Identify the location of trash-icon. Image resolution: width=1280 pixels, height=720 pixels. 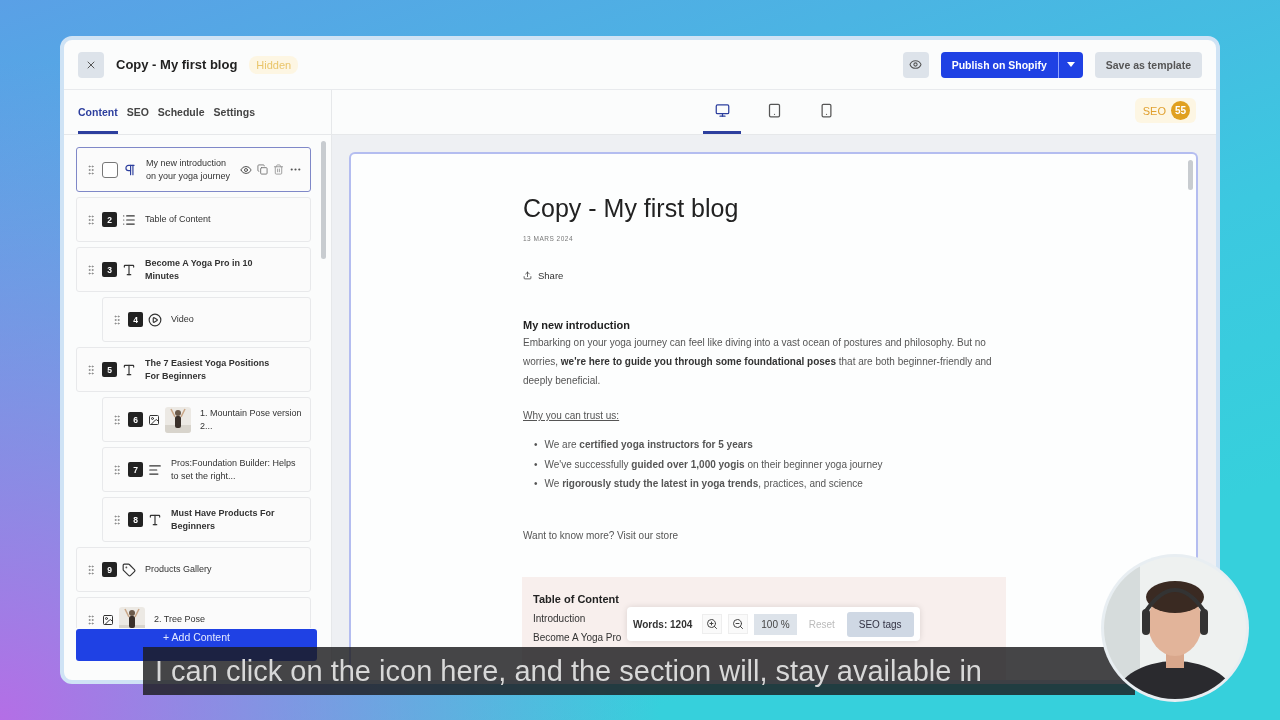
(278, 169).